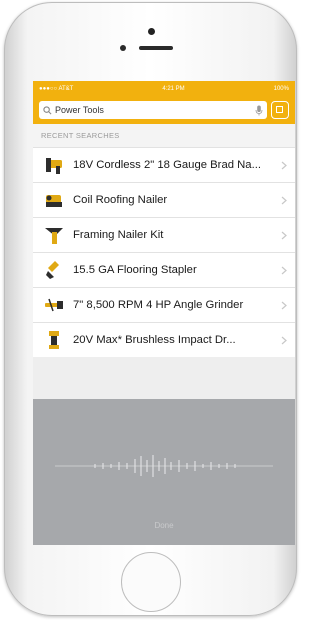 This screenshot has width=320, height=620. I want to click on carrier-label: ●●●○○ AT&T, so click(56, 88).